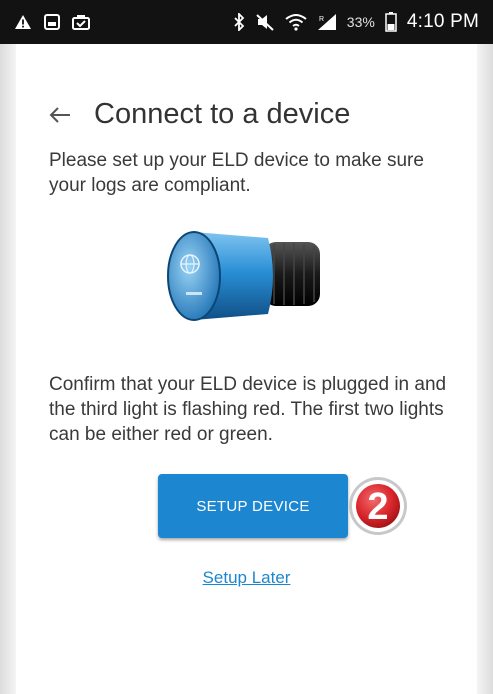  I want to click on mute-icon, so click(265, 22).